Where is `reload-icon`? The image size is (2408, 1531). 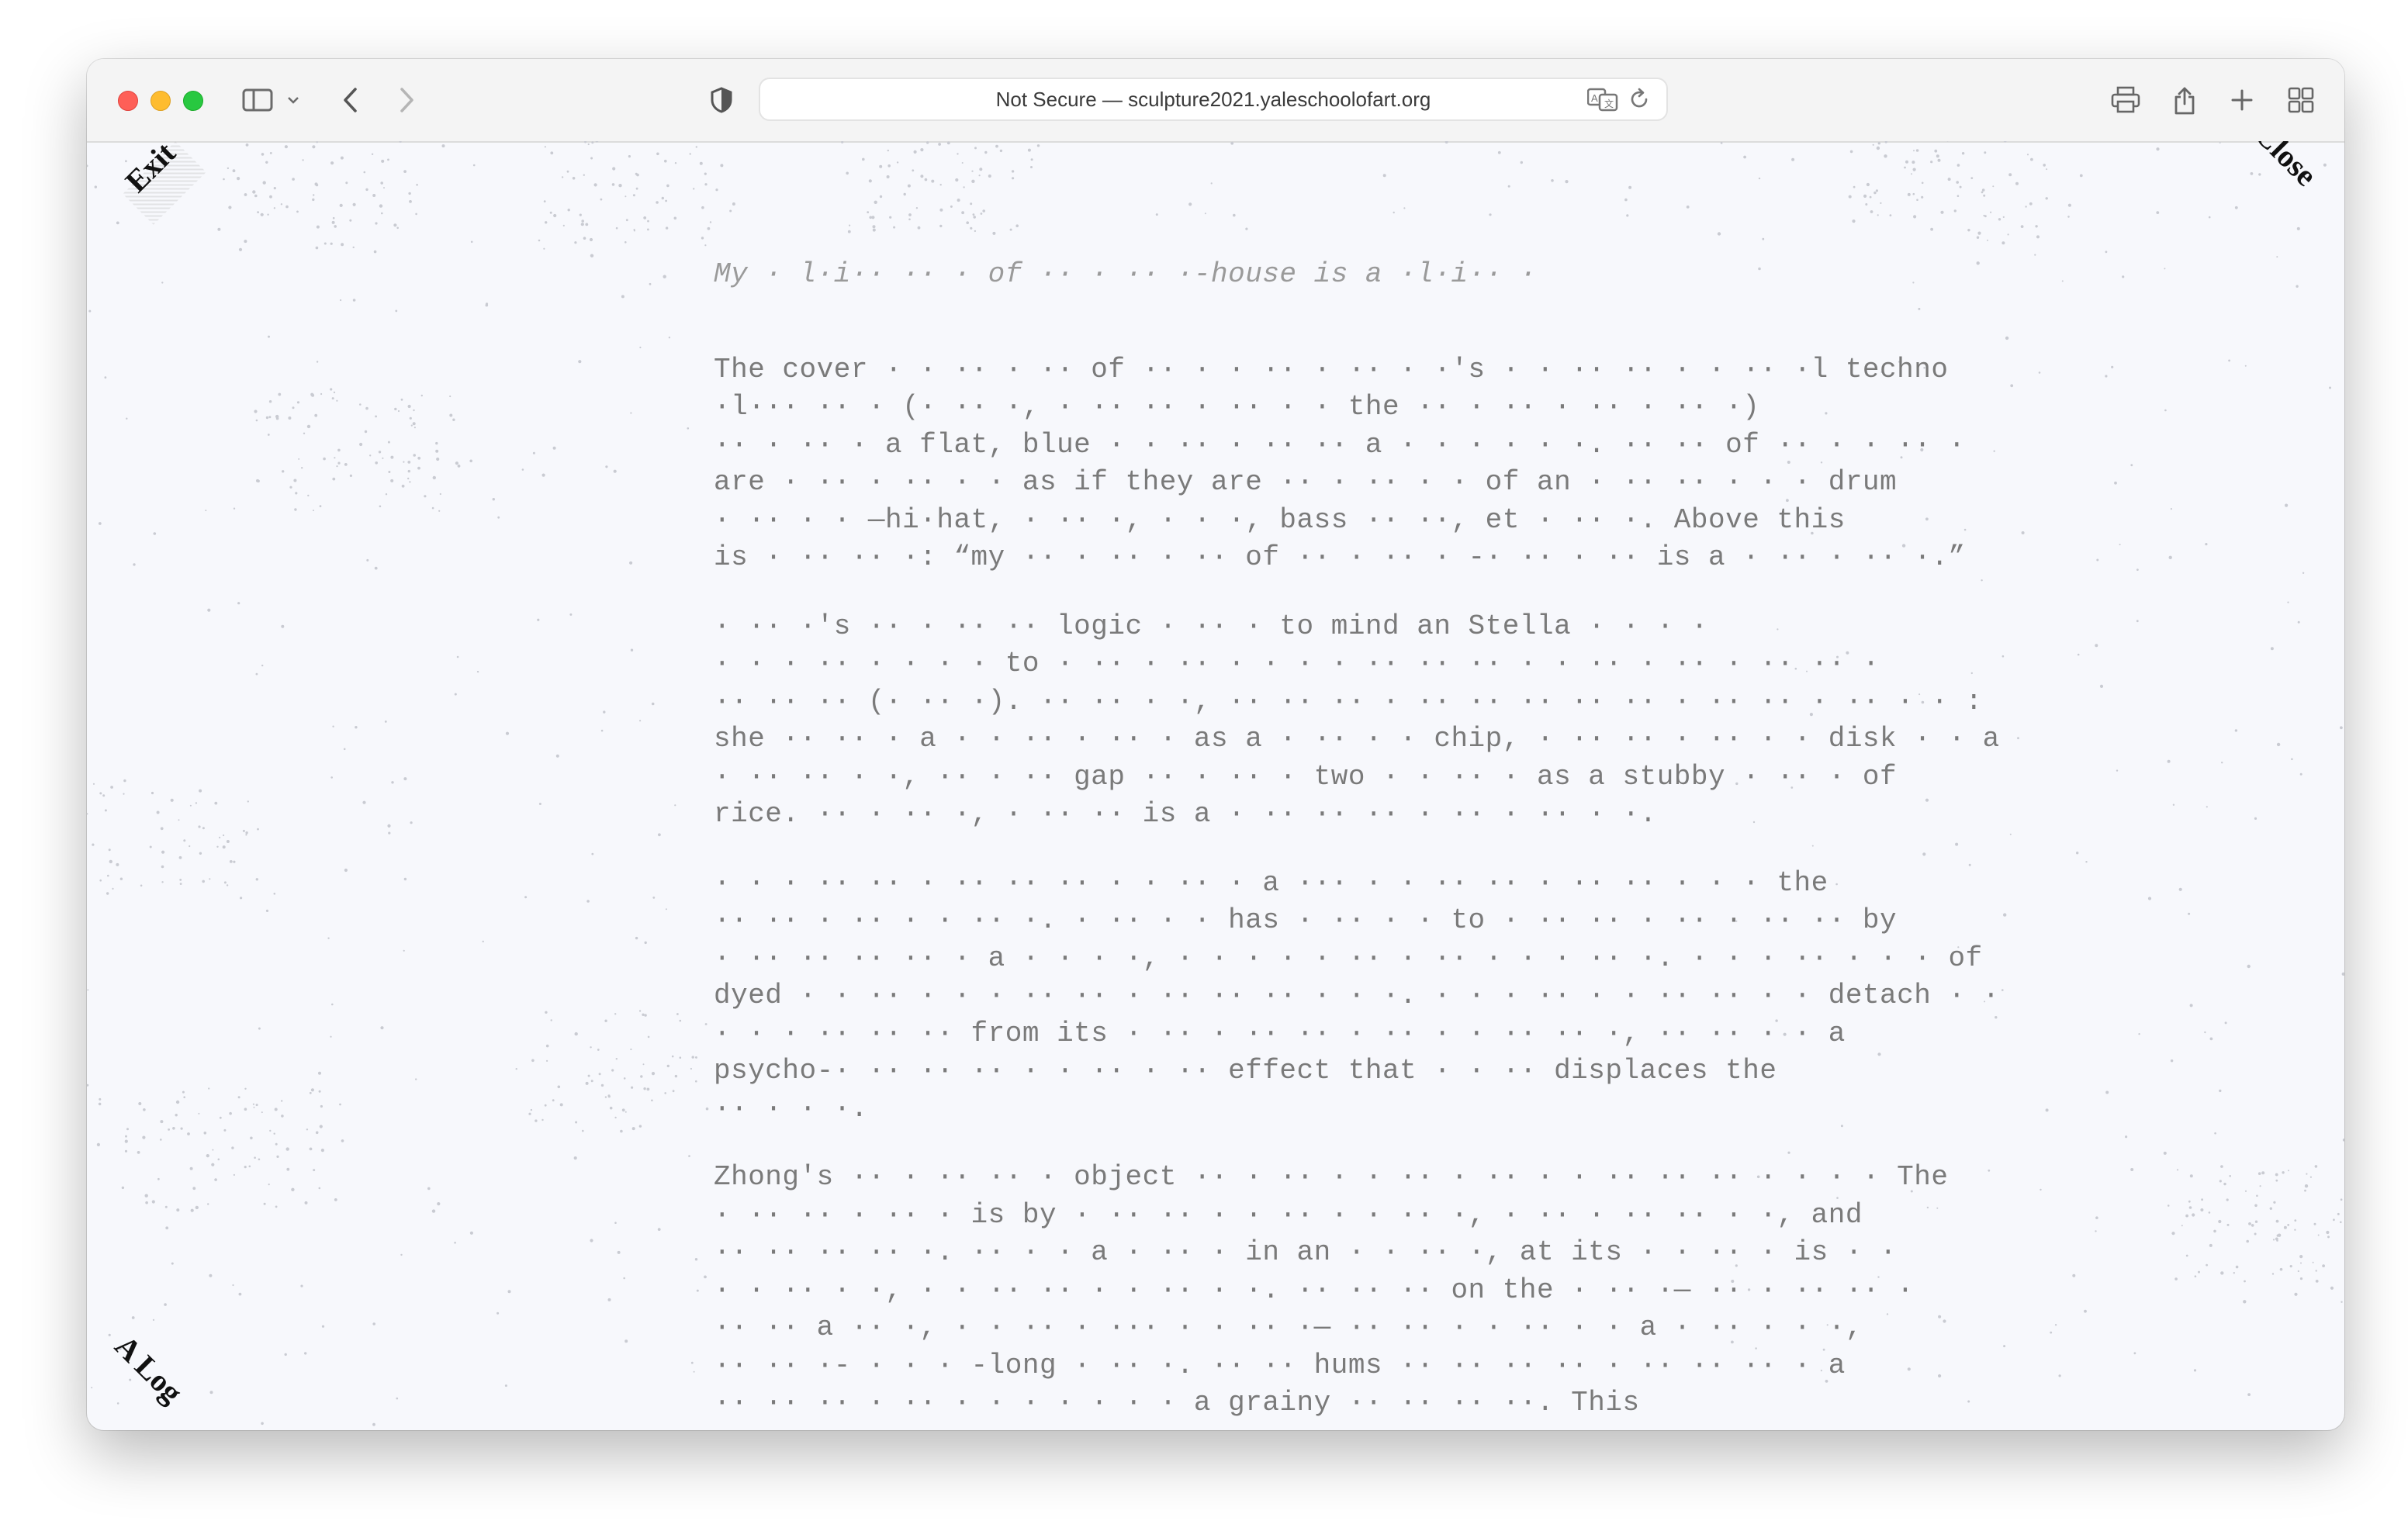
reload-icon is located at coordinates (1640, 101).